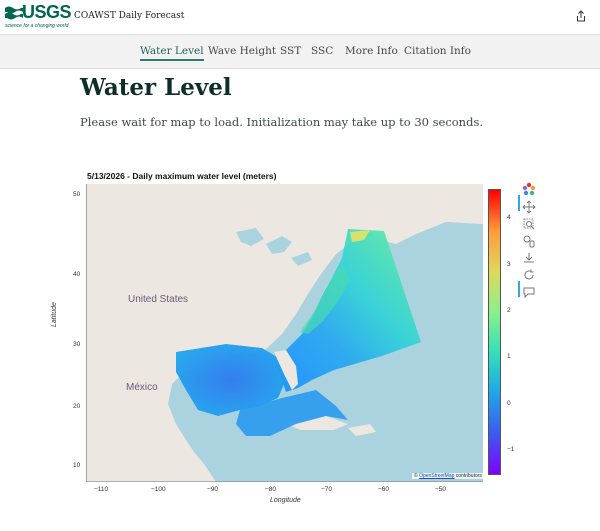 This screenshot has height=531, width=600. I want to click on y-tick-10: 10, so click(77, 465).